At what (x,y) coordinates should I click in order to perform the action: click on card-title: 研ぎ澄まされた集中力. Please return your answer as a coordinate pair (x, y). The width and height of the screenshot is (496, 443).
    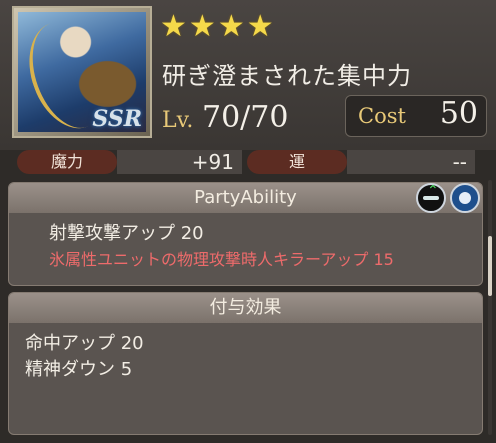
    Looking at the image, I should click on (287, 76).